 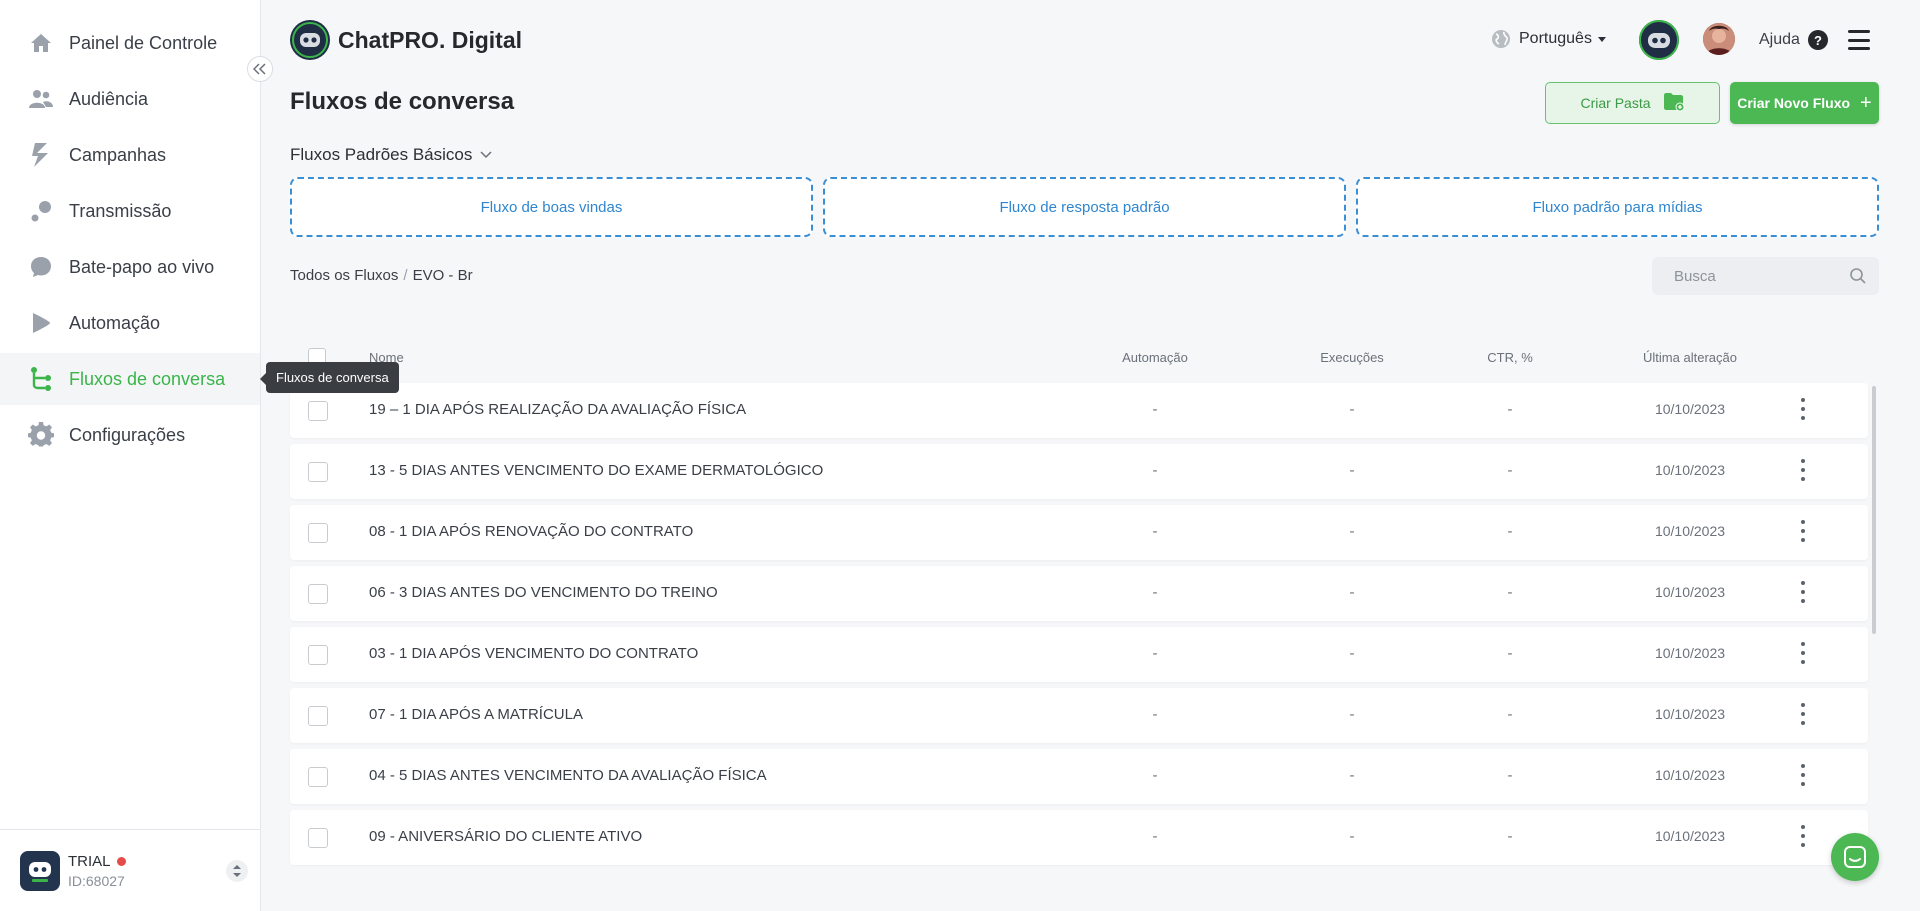 What do you see at coordinates (344, 275) in the screenshot?
I see `breadcrumb-root: Todos os Fluxos` at bounding box center [344, 275].